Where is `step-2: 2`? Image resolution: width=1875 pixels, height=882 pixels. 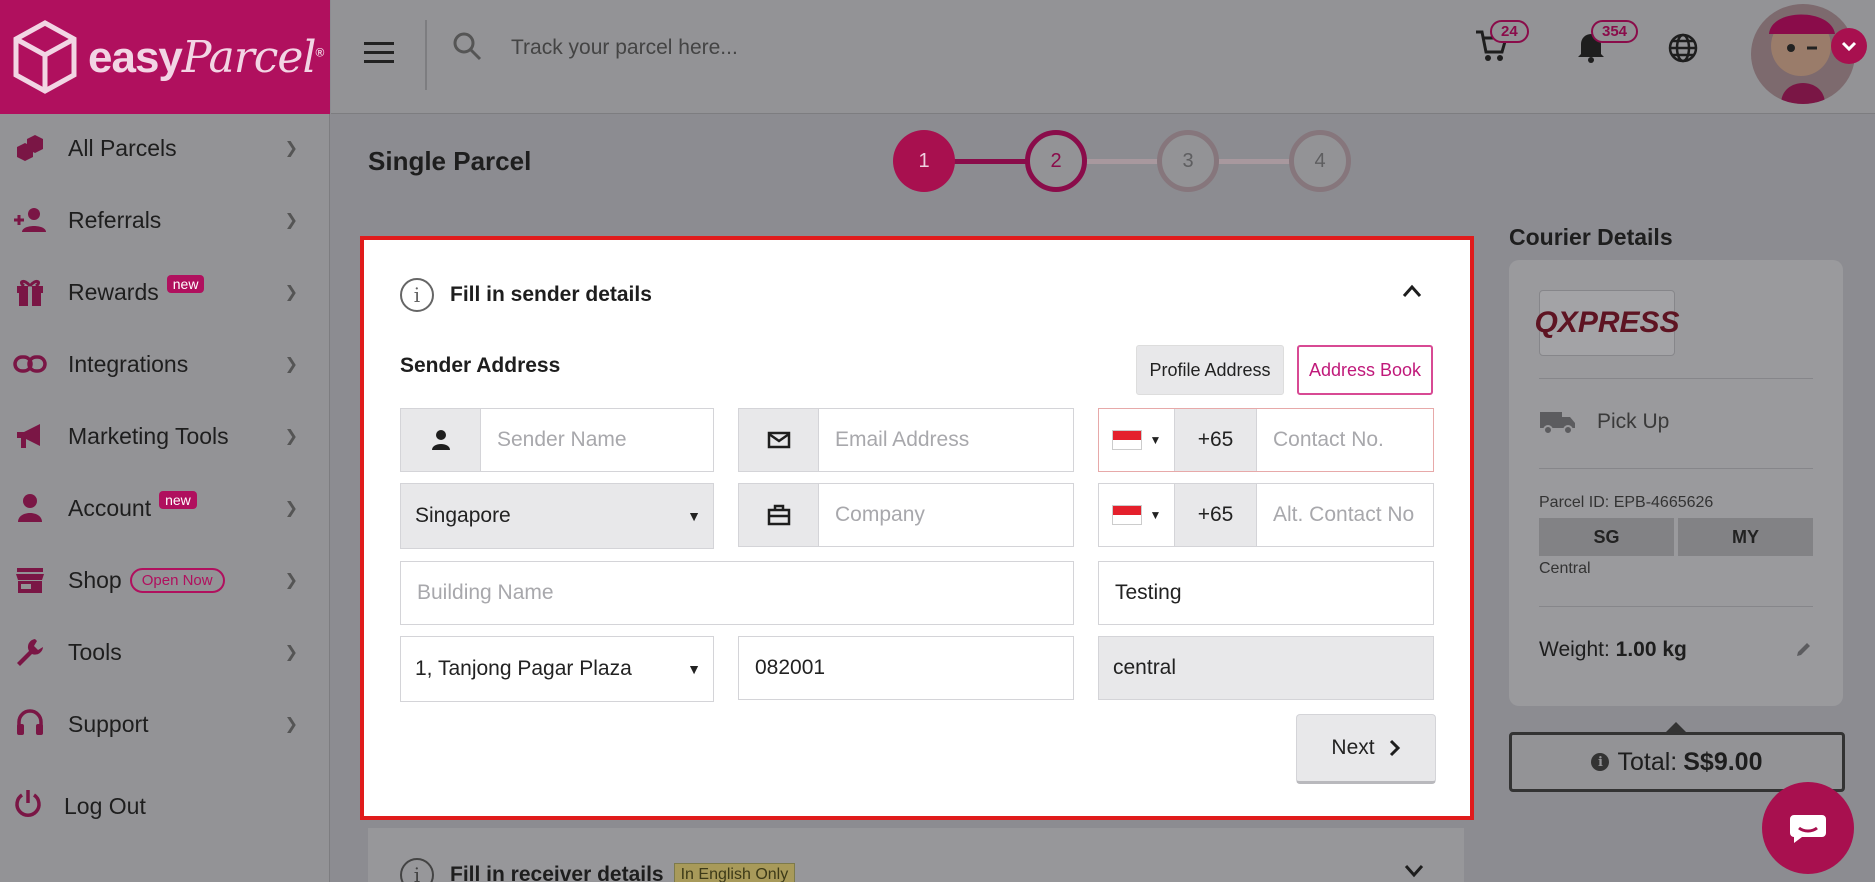
step-2: 2 is located at coordinates (1056, 161).